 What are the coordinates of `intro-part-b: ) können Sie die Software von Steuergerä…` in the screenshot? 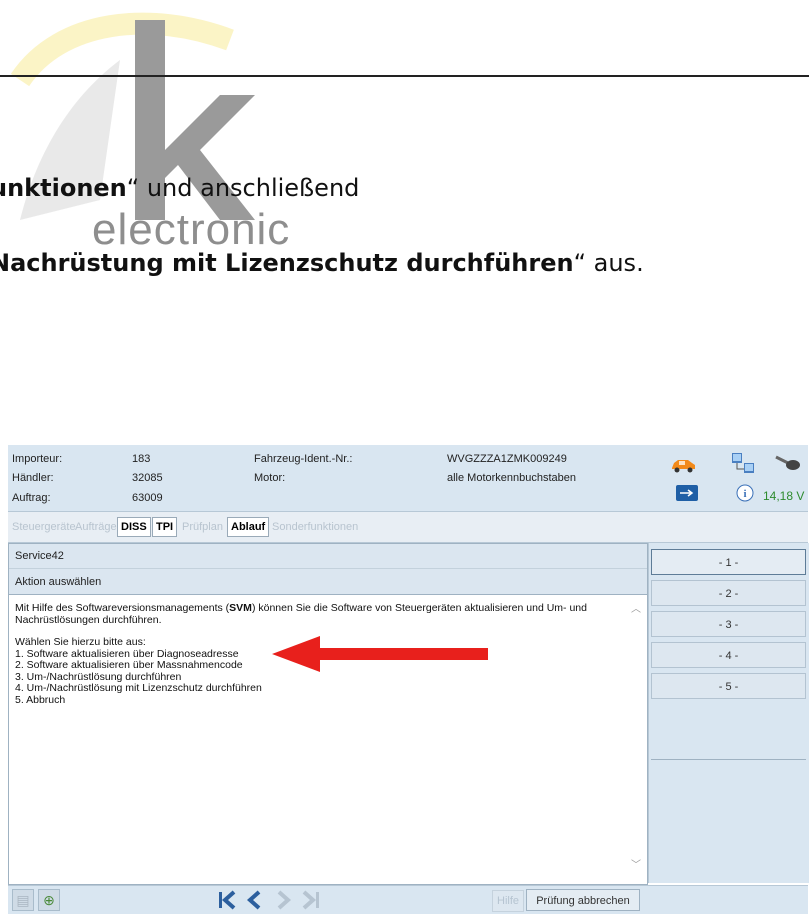 It's located at (419, 608).